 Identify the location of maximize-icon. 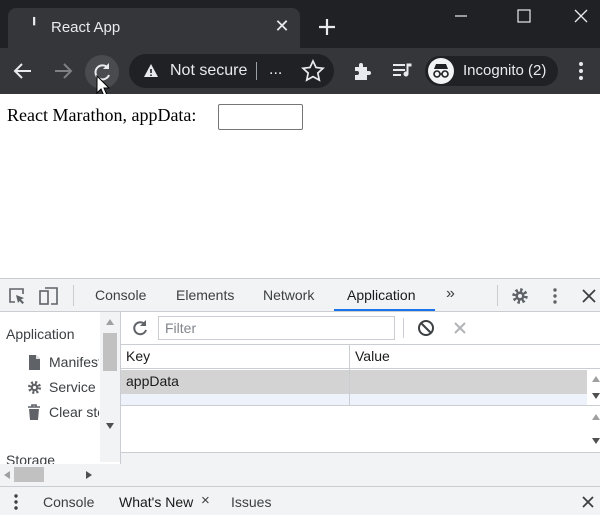
(524, 16).